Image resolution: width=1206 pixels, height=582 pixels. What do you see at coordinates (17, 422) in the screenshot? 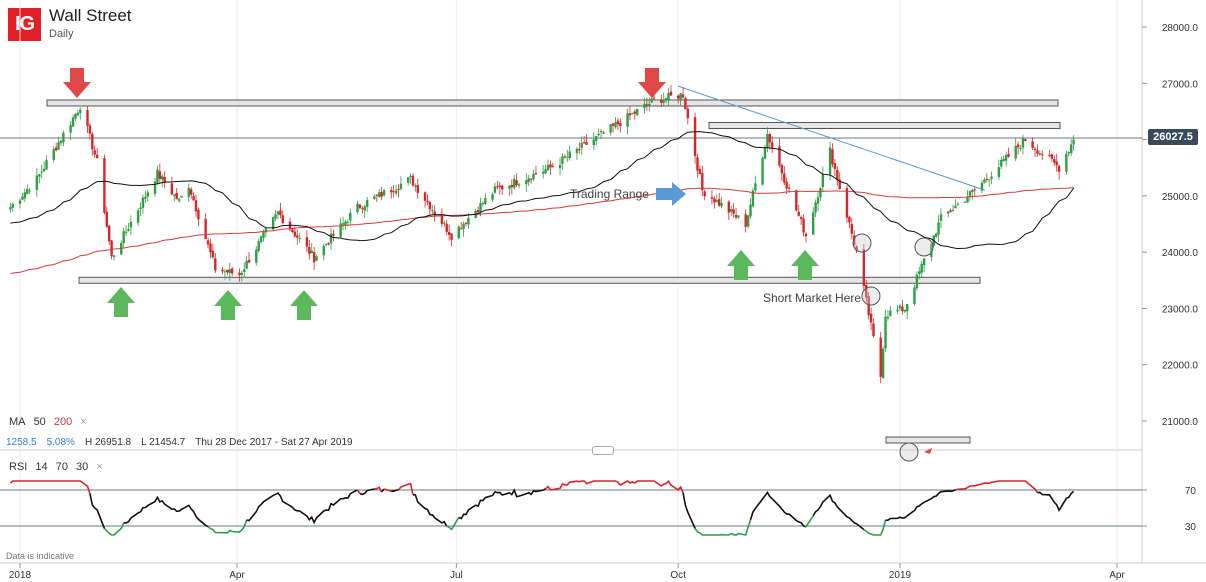
I see `ma-label: MA` at bounding box center [17, 422].